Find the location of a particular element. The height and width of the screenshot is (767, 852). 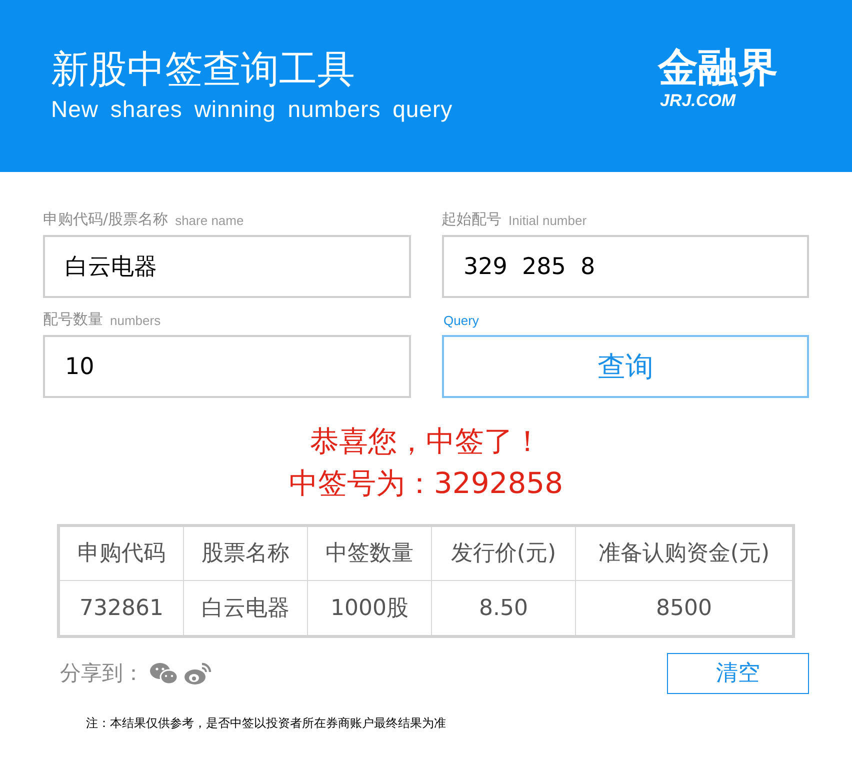

field-label: 起始配号 is located at coordinates (472, 219).